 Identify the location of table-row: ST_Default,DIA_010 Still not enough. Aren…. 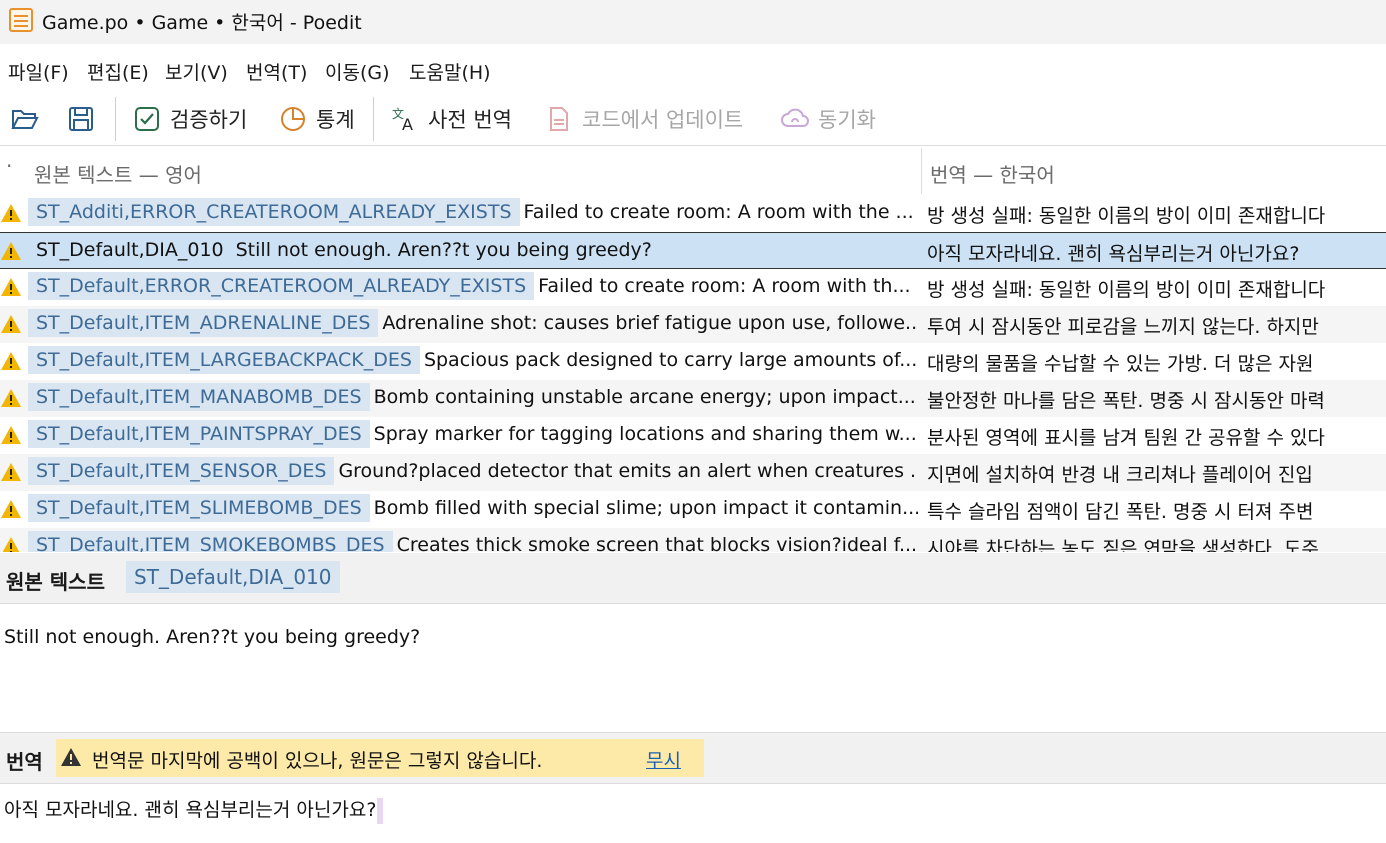
(693, 250).